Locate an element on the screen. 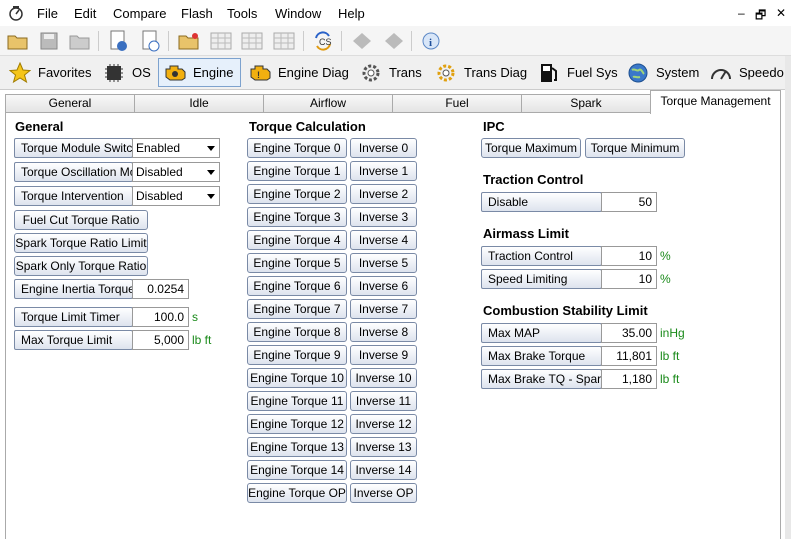 The image size is (791, 539). menu-window: Window is located at coordinates (298, 13).